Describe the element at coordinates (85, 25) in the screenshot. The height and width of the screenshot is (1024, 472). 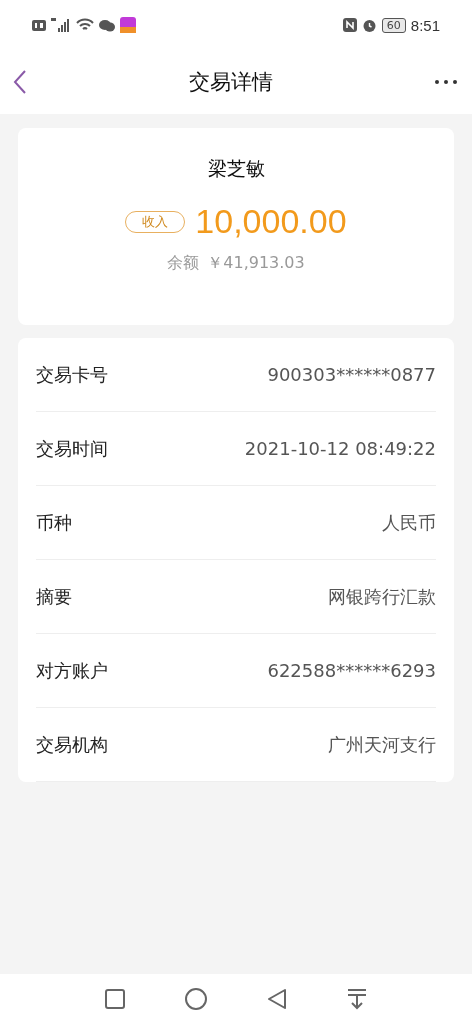
I see `wifi-icon` at that location.